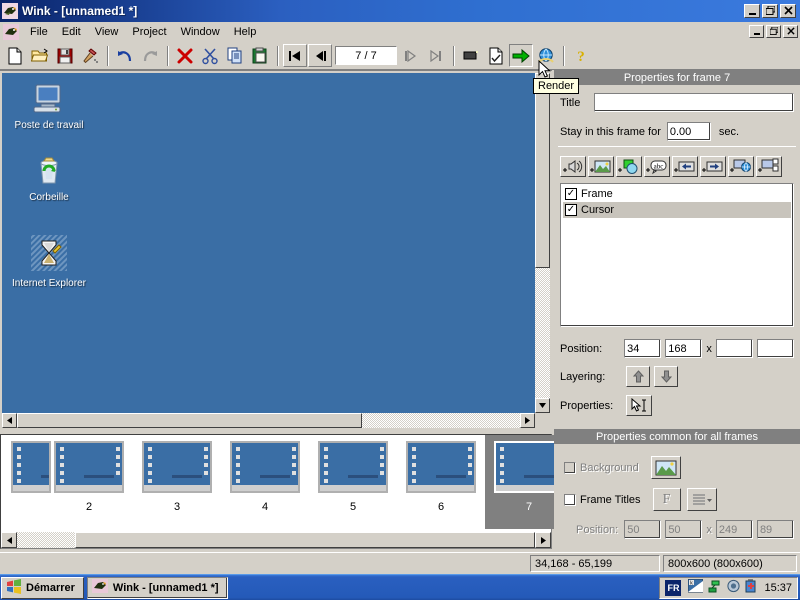  What do you see at coordinates (200, 32) in the screenshot?
I see `menu-window: Window` at bounding box center [200, 32].